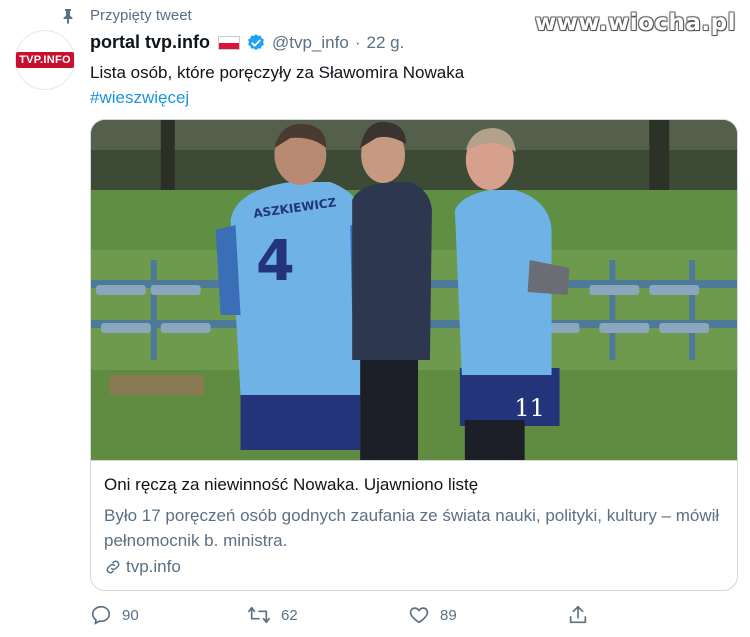 This screenshot has width=750, height=637. Describe the element at coordinates (229, 42) in the screenshot. I see `poland-flag-icon` at that location.